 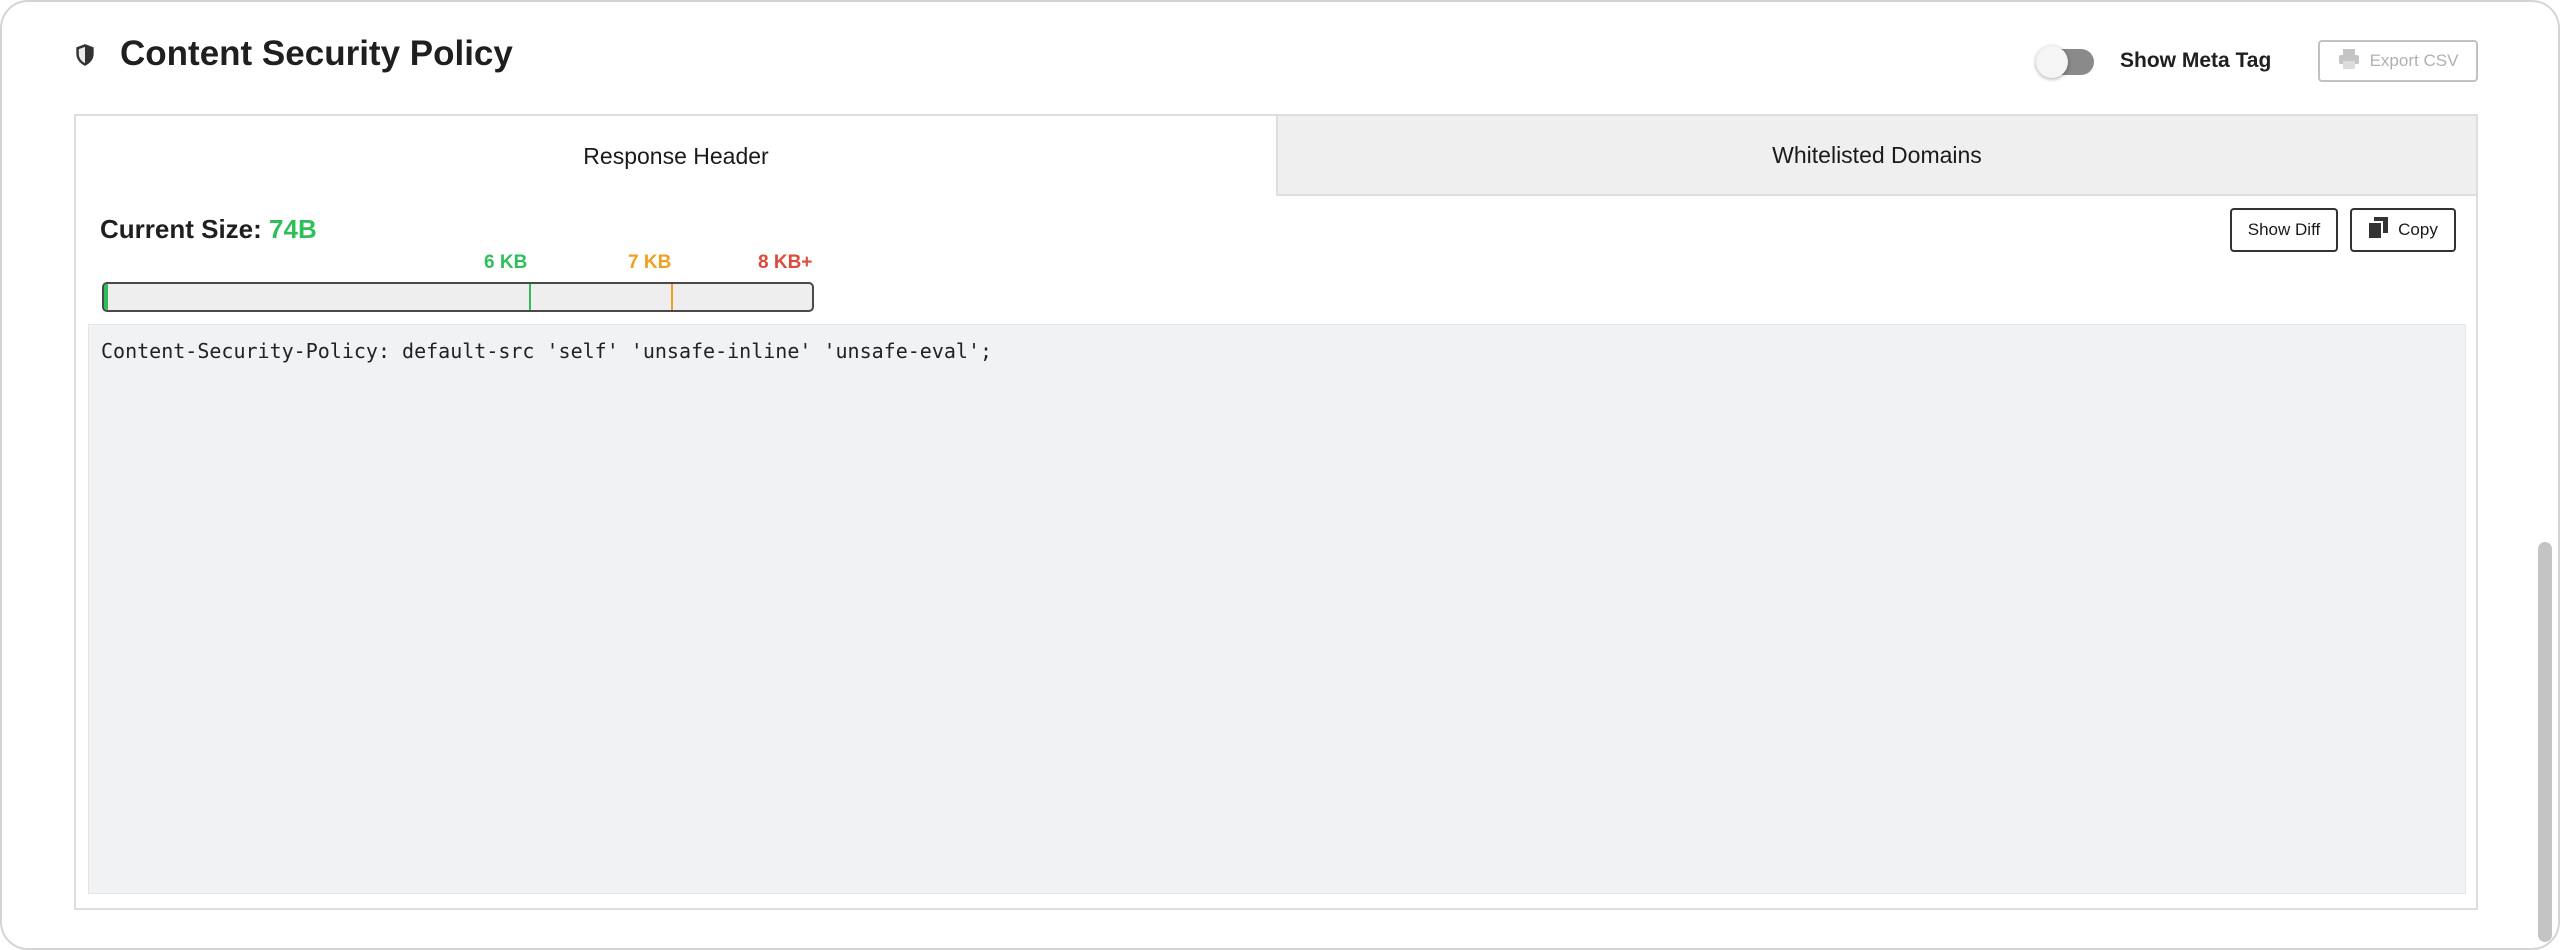 What do you see at coordinates (672, 297) in the screenshot?
I see `size-threshold-7kb` at bounding box center [672, 297].